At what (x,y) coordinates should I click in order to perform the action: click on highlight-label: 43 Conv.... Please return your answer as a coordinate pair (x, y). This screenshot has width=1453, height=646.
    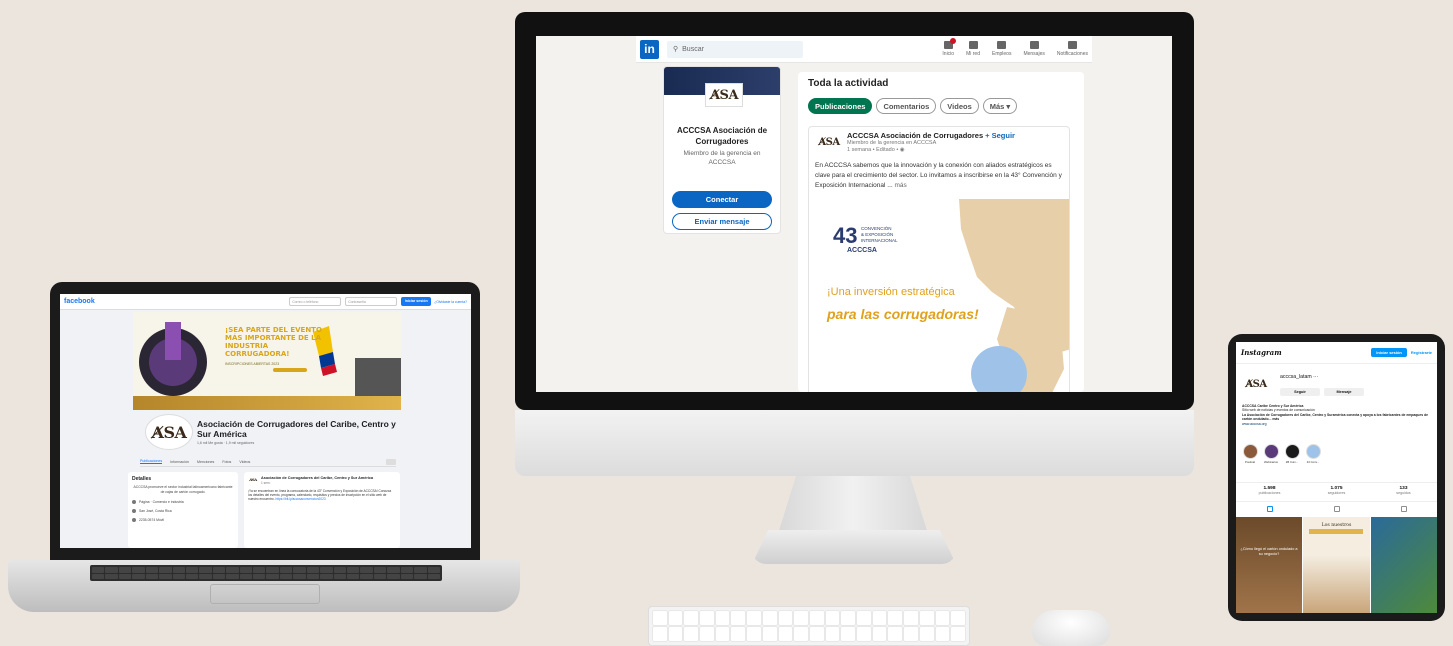
    Looking at the image, I should click on (1313, 462).